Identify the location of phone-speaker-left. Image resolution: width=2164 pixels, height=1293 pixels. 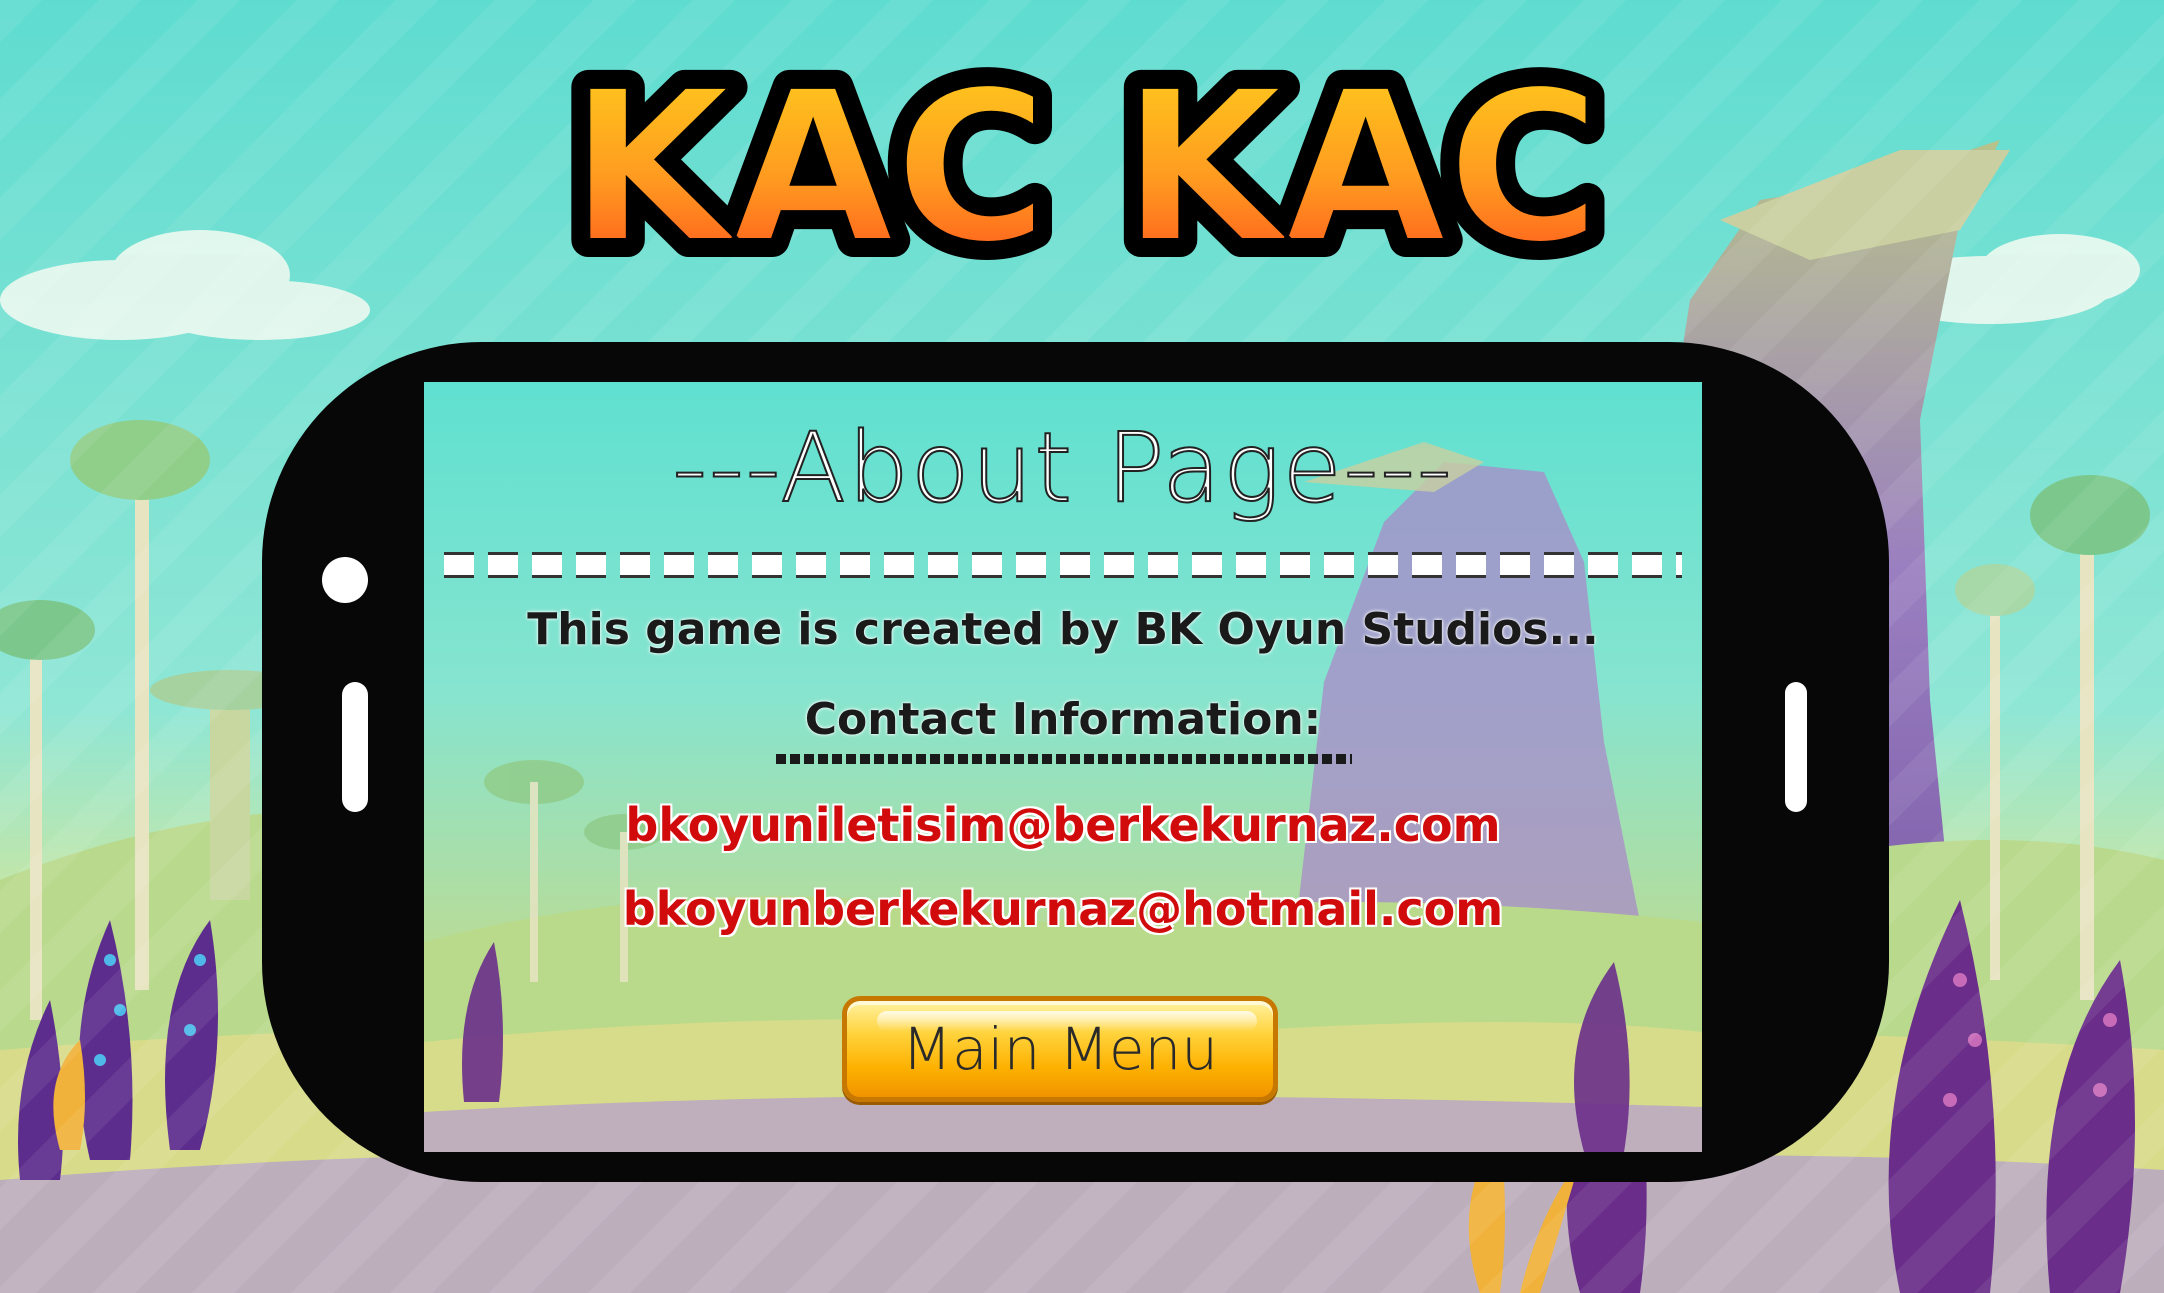
(355, 747).